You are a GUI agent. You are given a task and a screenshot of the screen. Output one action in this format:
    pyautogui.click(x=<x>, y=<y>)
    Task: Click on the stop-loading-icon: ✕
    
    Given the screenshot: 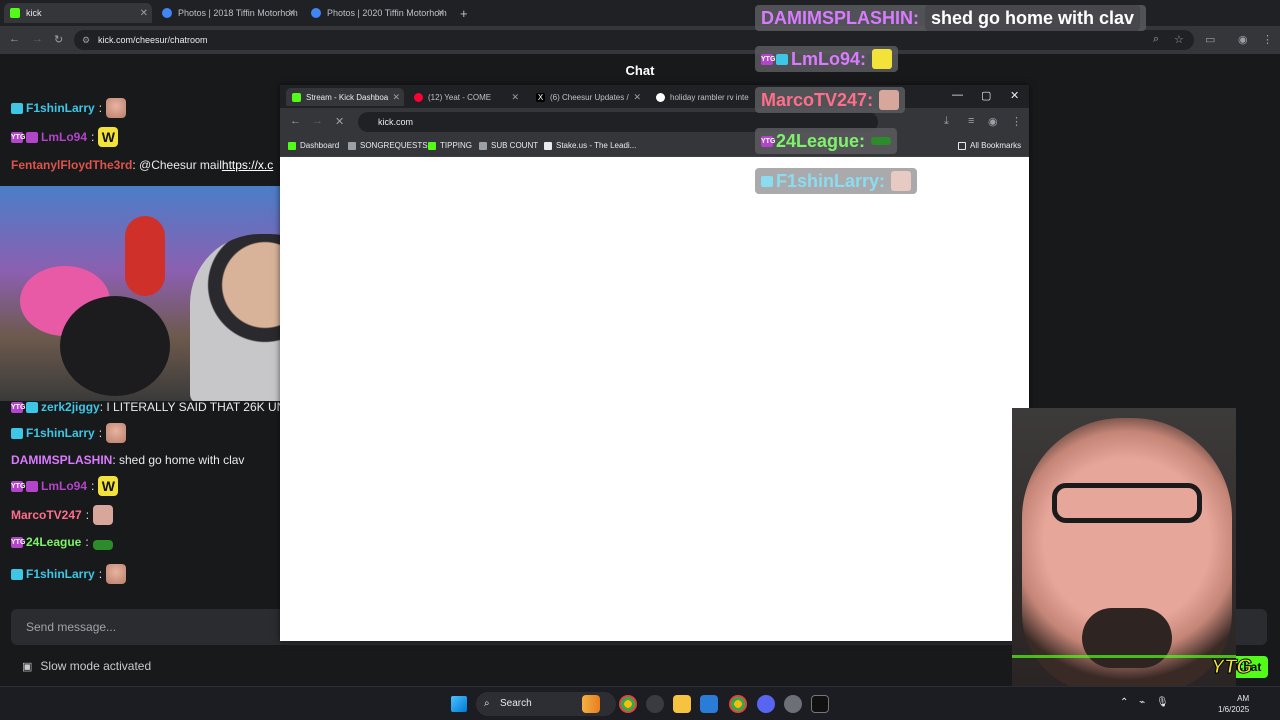 What is the action you would take?
    pyautogui.click(x=339, y=121)
    